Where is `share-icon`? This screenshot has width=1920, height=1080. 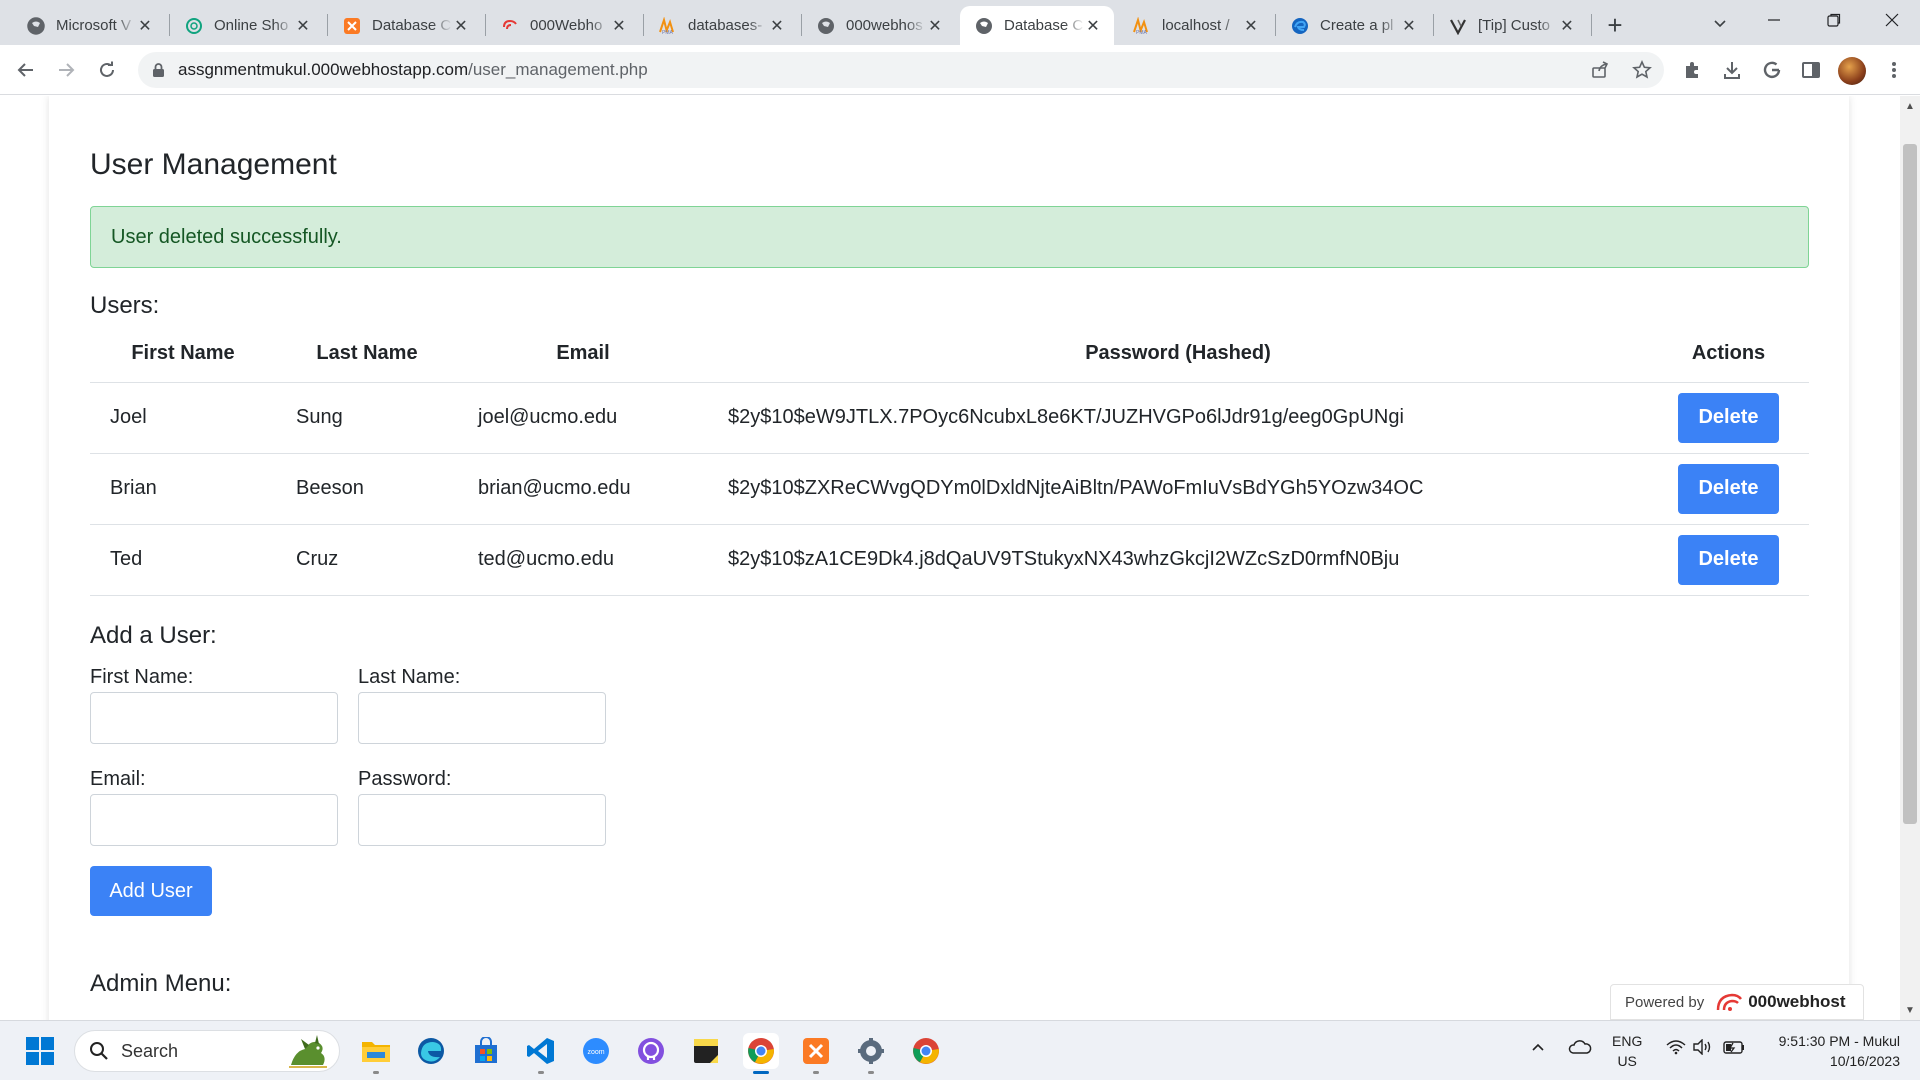 share-icon is located at coordinates (1600, 70).